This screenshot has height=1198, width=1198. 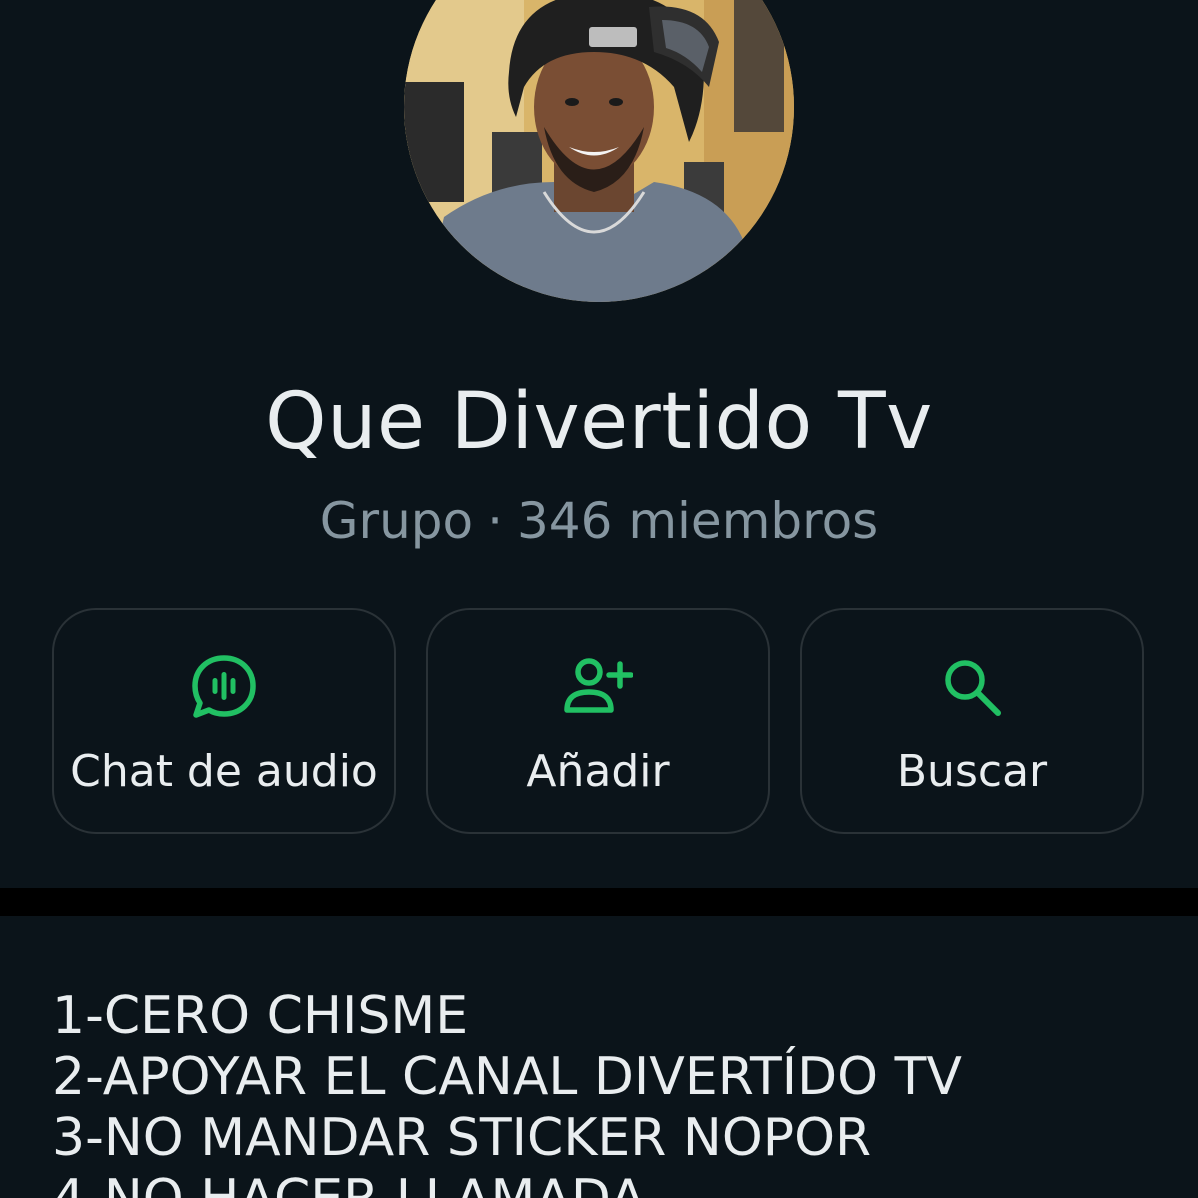 What do you see at coordinates (224, 771) in the screenshot?
I see `audio-chat-label: Chat de audio` at bounding box center [224, 771].